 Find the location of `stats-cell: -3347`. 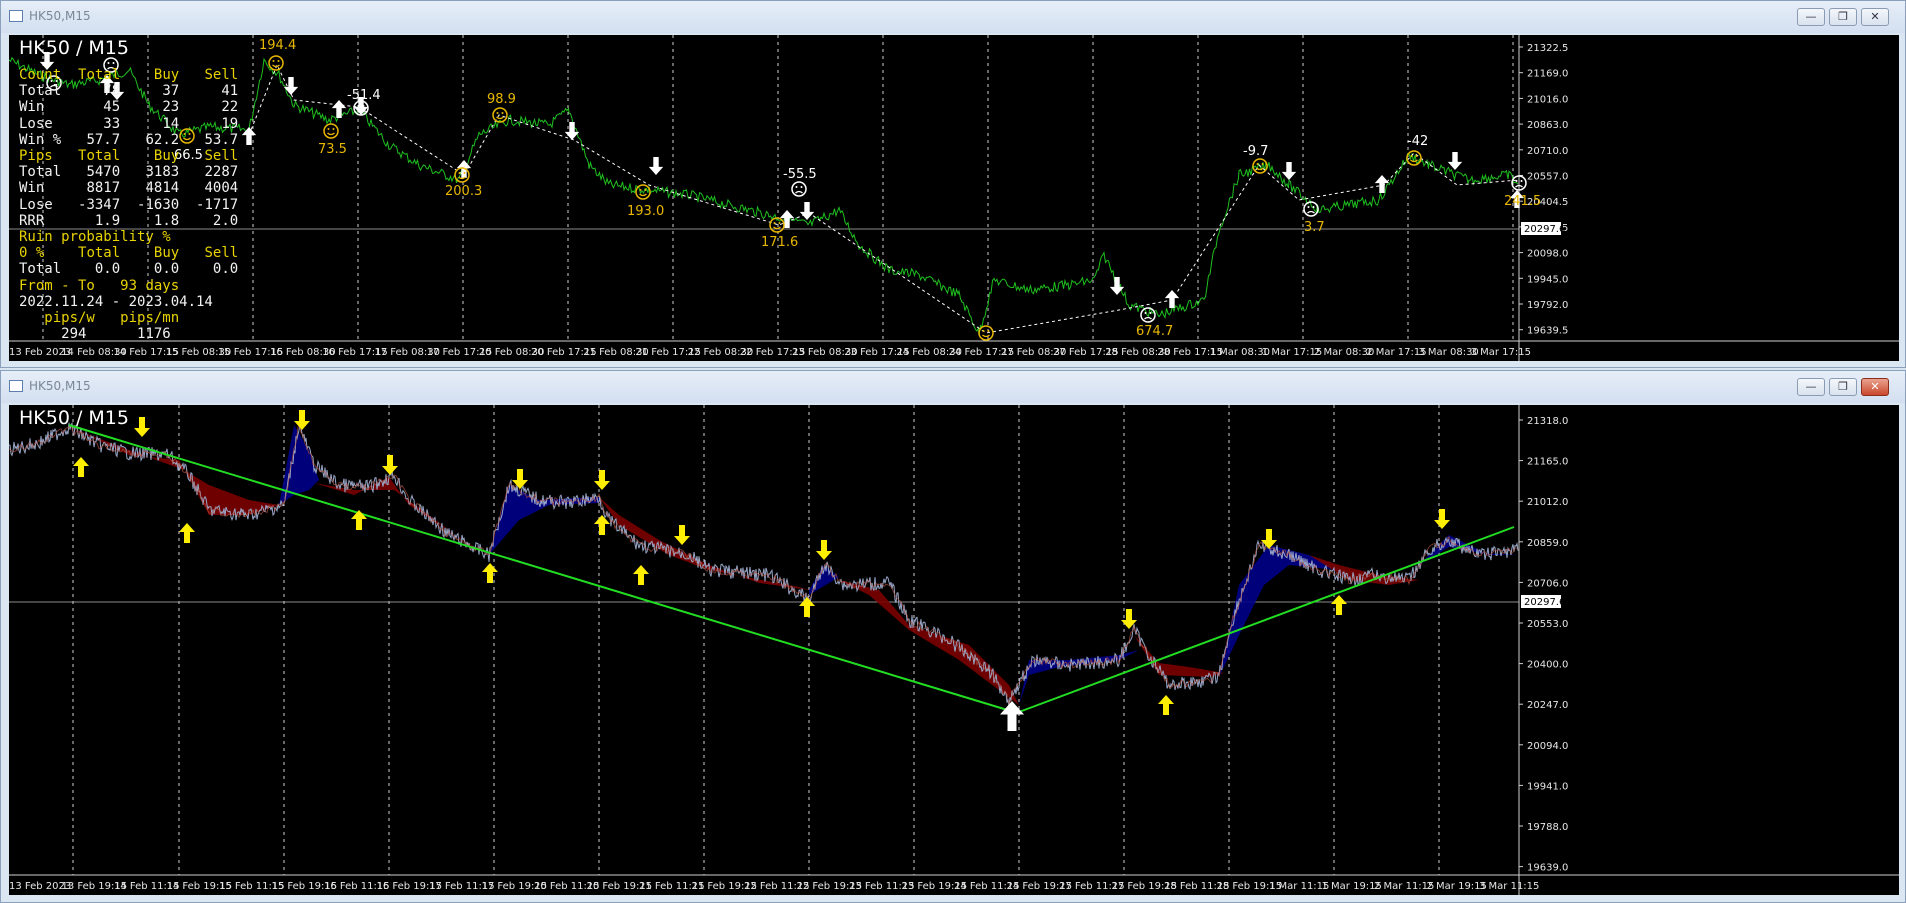

stats-cell: -3347 is located at coordinates (95, 204).